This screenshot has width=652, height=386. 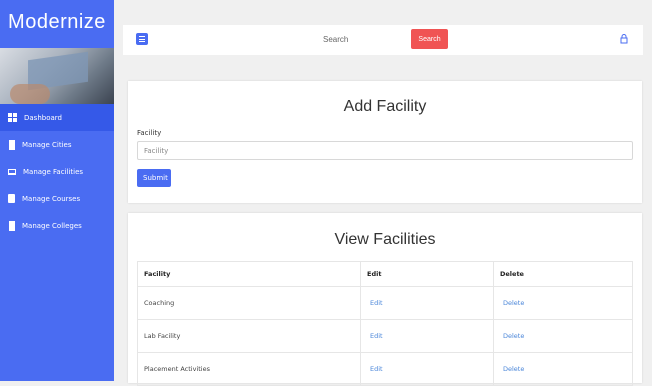 I want to click on user-lock-icon, so click(x=624, y=39).